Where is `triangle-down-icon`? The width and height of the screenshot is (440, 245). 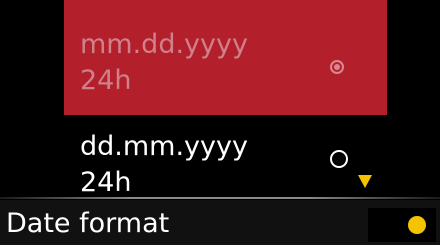 triangle-down-icon is located at coordinates (365, 181).